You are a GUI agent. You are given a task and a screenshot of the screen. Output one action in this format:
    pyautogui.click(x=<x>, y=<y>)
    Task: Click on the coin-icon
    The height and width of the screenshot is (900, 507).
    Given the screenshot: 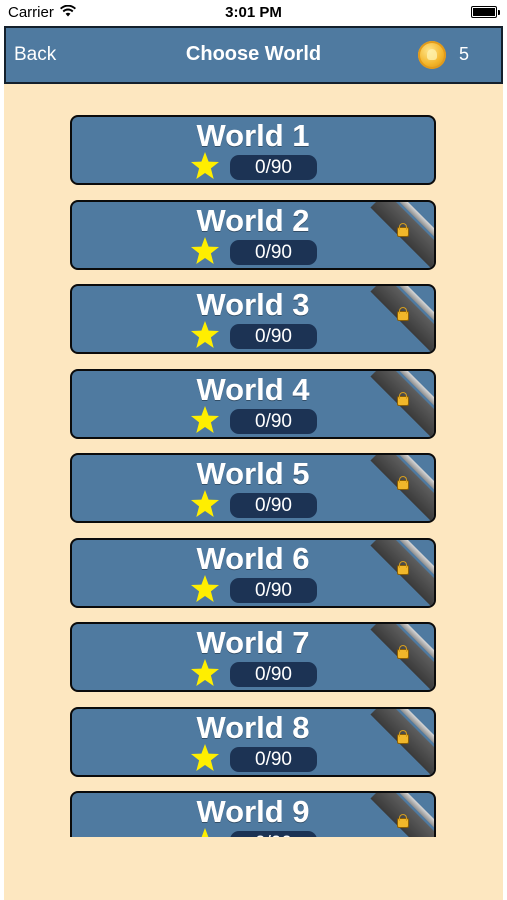 What is the action you would take?
    pyautogui.click(x=432, y=55)
    